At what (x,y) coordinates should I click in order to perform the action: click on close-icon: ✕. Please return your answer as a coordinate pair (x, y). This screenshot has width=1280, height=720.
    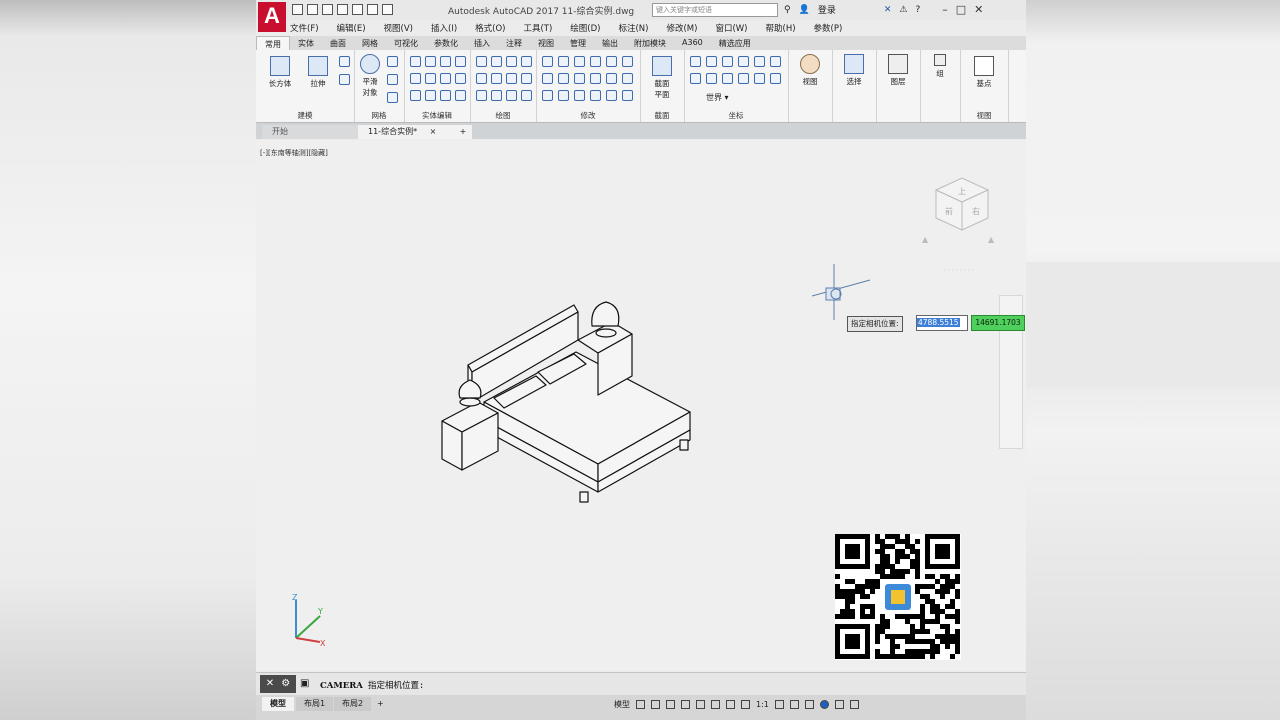
    Looking at the image, I should click on (978, 9).